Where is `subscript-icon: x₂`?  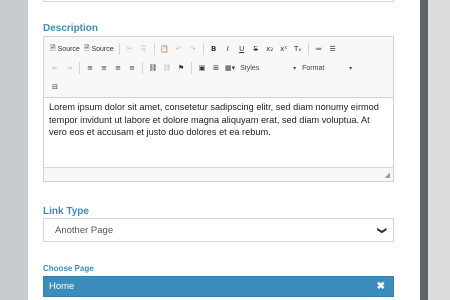
subscript-icon: x₂ is located at coordinates (270, 49).